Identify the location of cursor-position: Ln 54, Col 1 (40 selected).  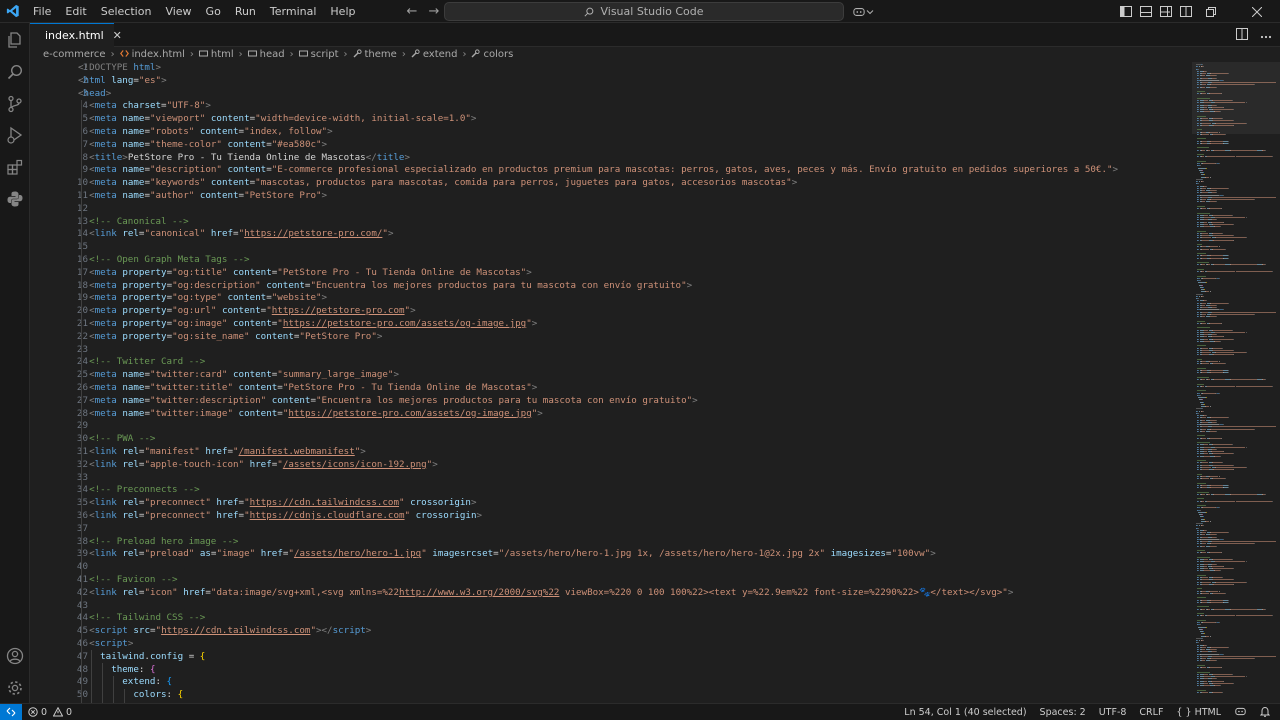
(965, 712).